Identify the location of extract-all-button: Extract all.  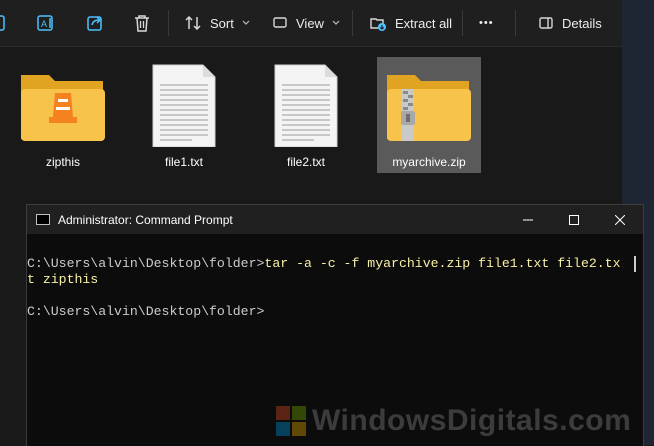
(410, 23).